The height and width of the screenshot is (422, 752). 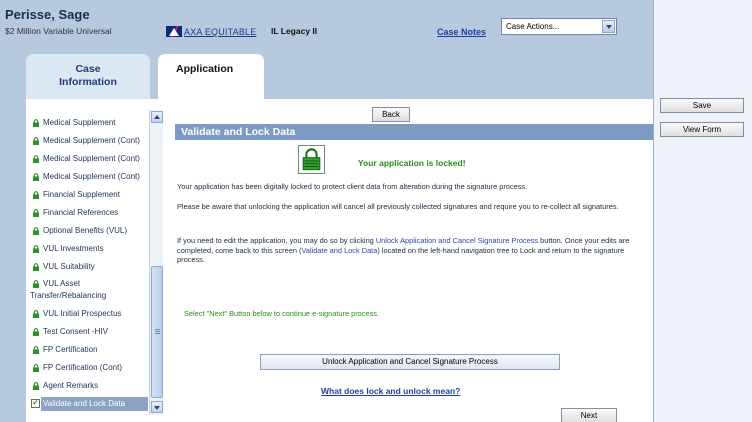 I want to click on sidebar-item-label: Test Consent -HIV, so click(x=75, y=331).